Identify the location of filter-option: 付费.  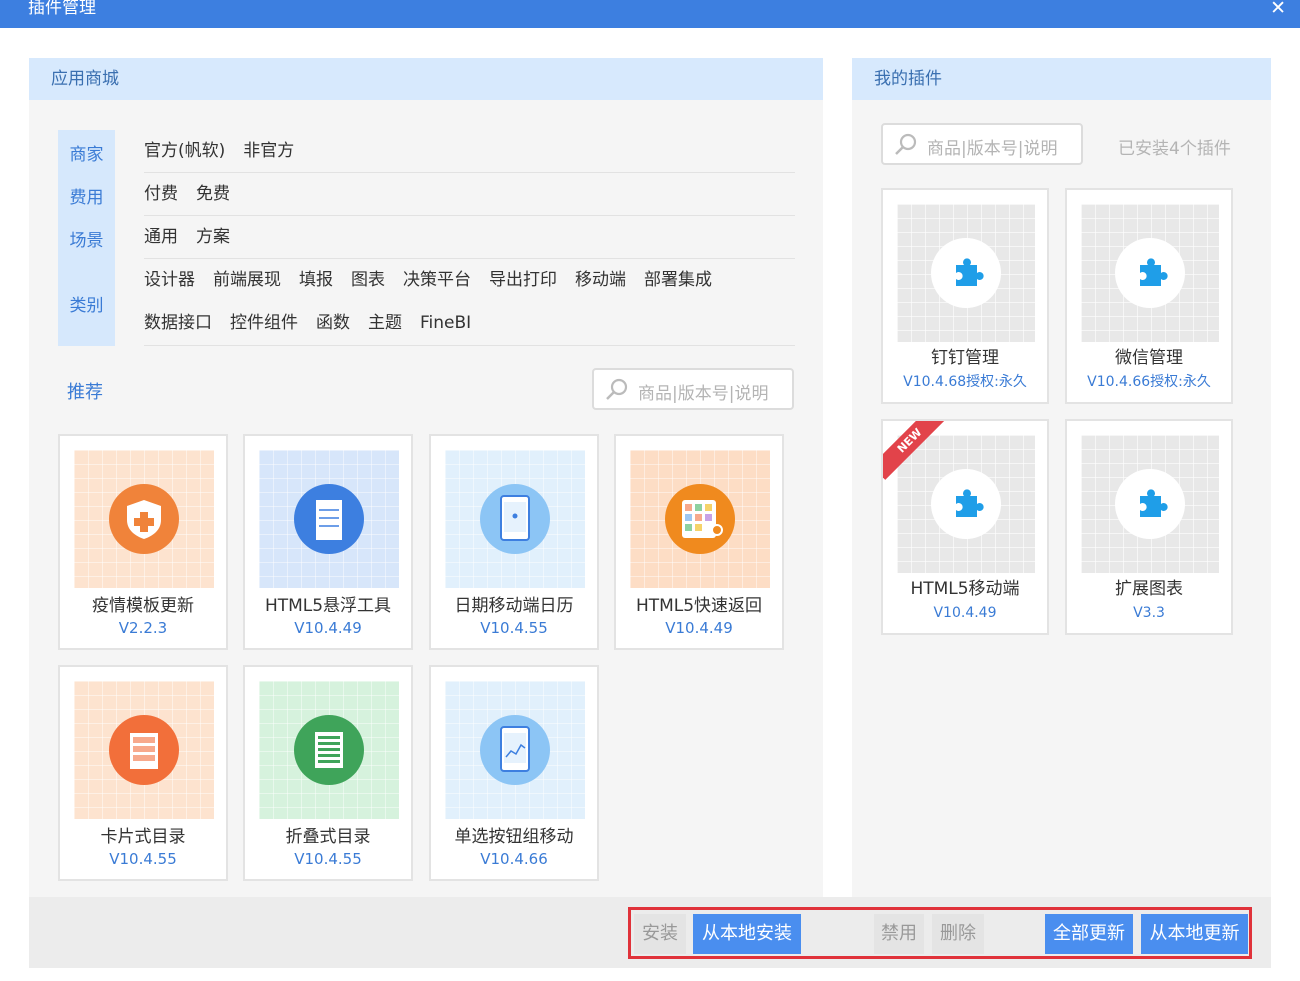
(161, 194).